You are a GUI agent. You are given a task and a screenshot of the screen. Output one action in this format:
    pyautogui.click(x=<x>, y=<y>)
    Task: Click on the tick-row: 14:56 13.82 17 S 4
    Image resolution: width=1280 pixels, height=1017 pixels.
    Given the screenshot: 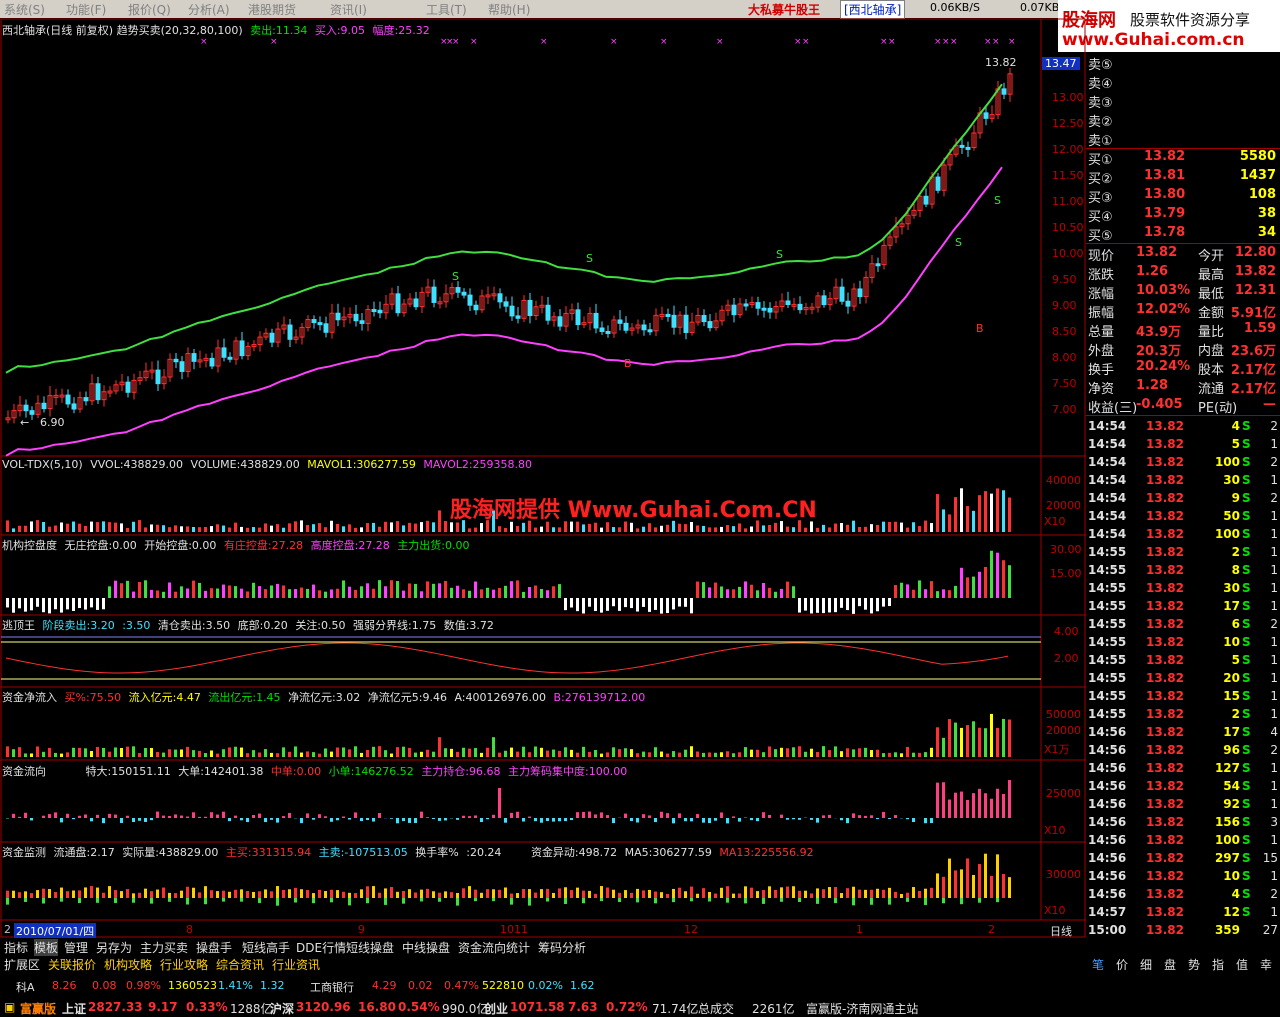 What is the action you would take?
    pyautogui.click(x=1183, y=733)
    